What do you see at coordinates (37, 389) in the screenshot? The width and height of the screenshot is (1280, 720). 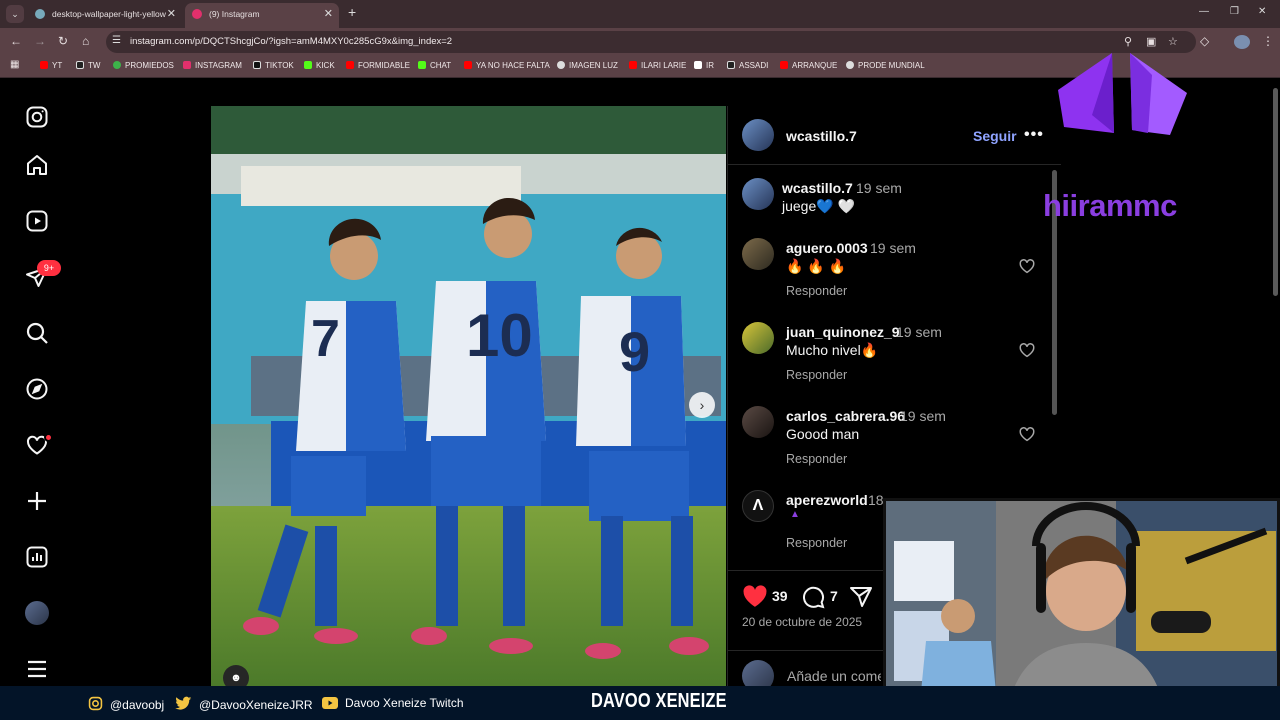 I see `explore-icon` at bounding box center [37, 389].